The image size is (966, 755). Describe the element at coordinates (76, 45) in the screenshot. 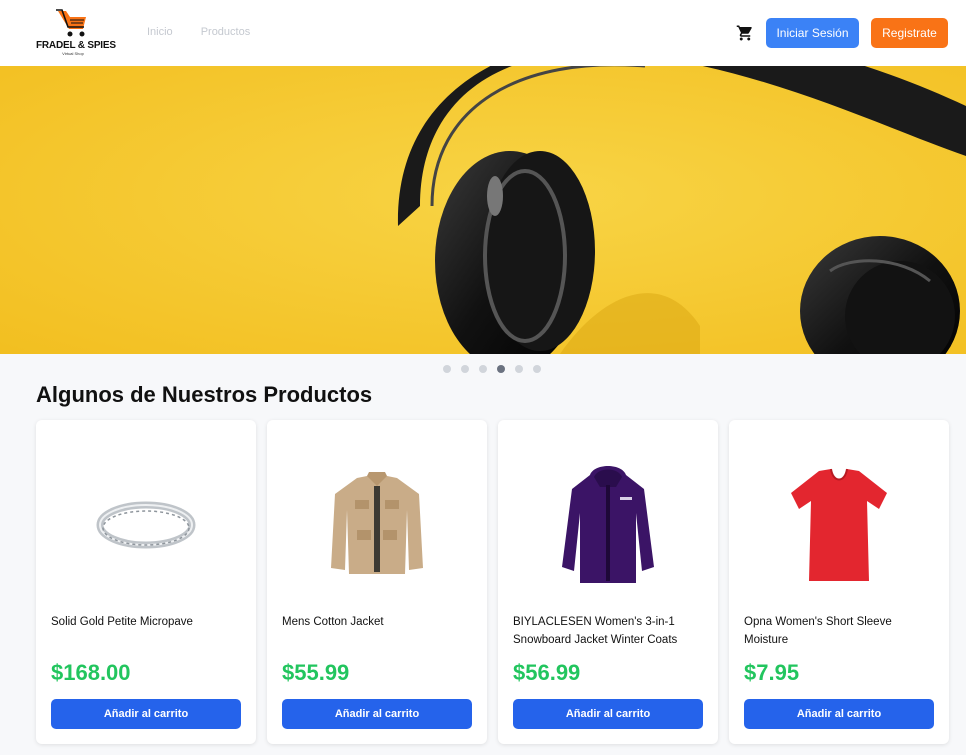

I see `logo-brand-text: FRADEL & SPIES` at that location.